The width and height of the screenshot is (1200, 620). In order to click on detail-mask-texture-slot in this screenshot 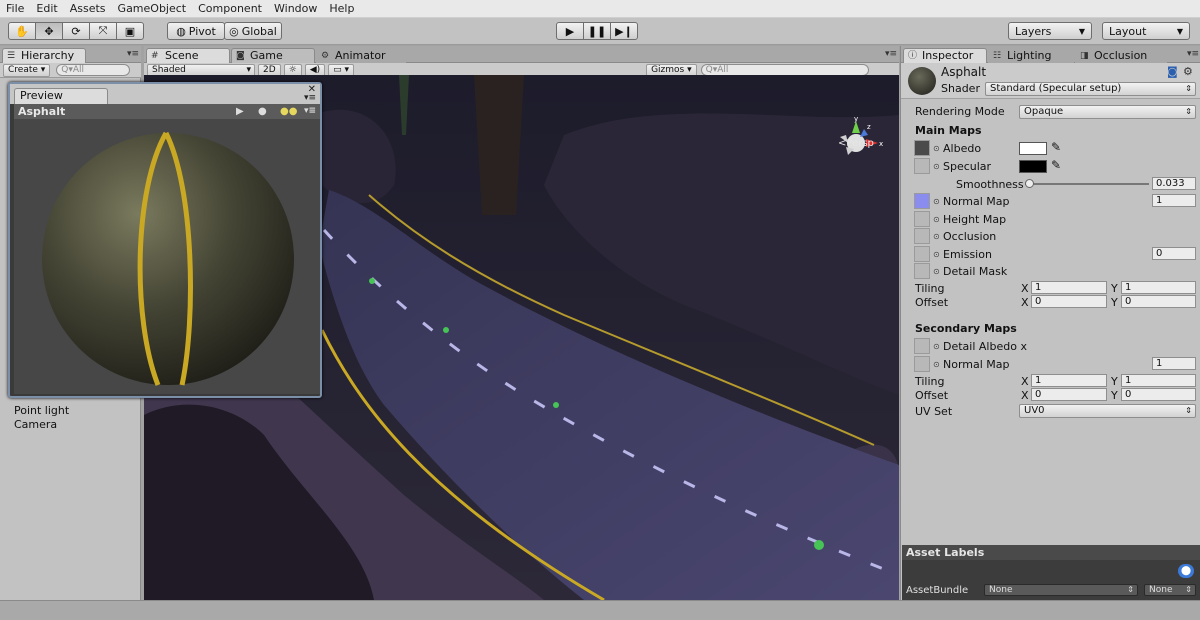, I will do `click(922, 271)`.